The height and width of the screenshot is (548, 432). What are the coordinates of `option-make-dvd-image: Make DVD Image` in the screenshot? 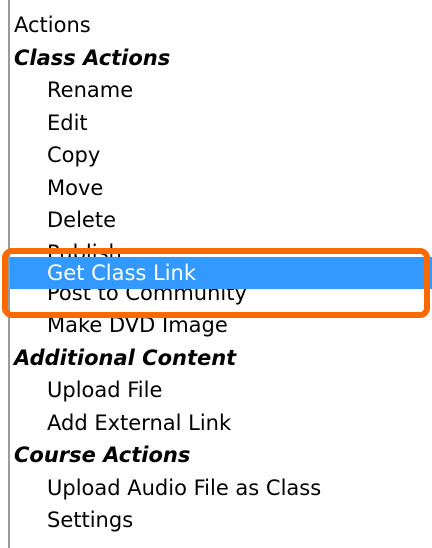 It's located at (221, 325).